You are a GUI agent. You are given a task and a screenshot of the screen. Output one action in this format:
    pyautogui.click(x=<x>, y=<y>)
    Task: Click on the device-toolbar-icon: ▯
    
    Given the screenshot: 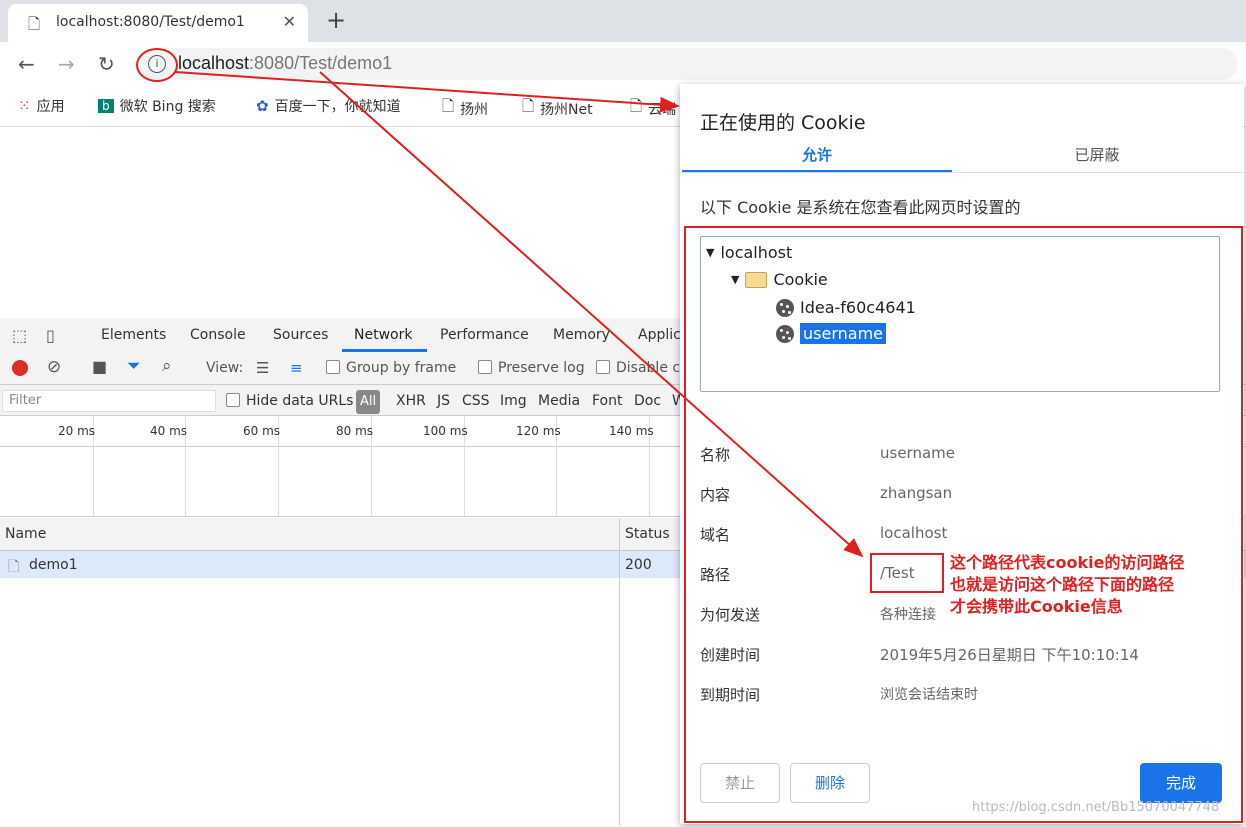 What is the action you would take?
    pyautogui.click(x=50, y=335)
    